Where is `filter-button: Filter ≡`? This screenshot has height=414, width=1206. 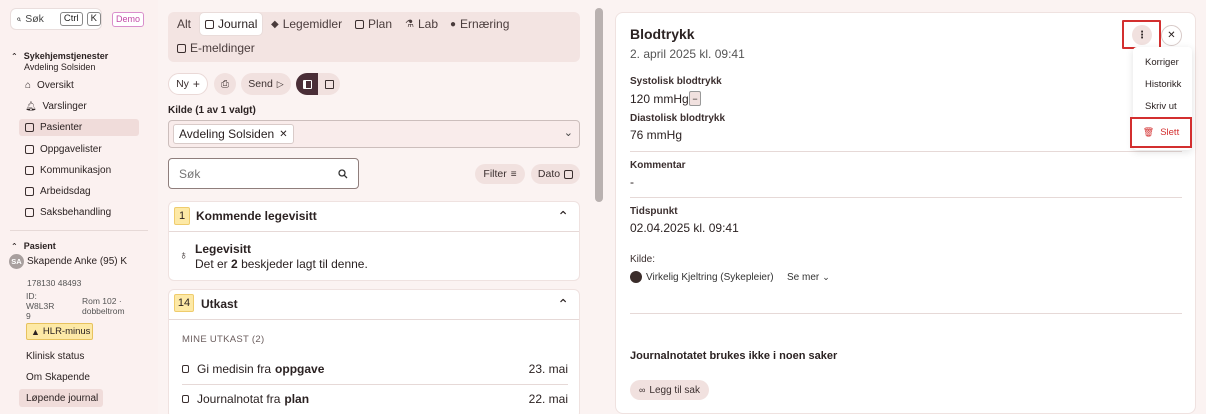 filter-button: Filter ≡ is located at coordinates (500, 174).